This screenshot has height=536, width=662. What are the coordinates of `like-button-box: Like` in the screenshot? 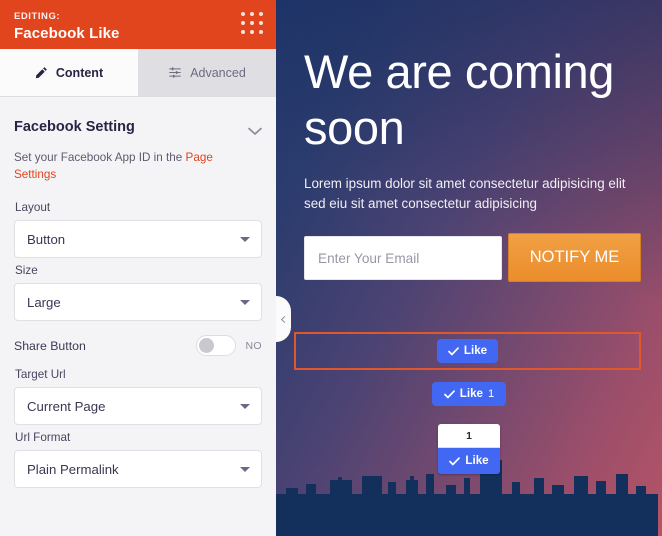 It's located at (469, 461).